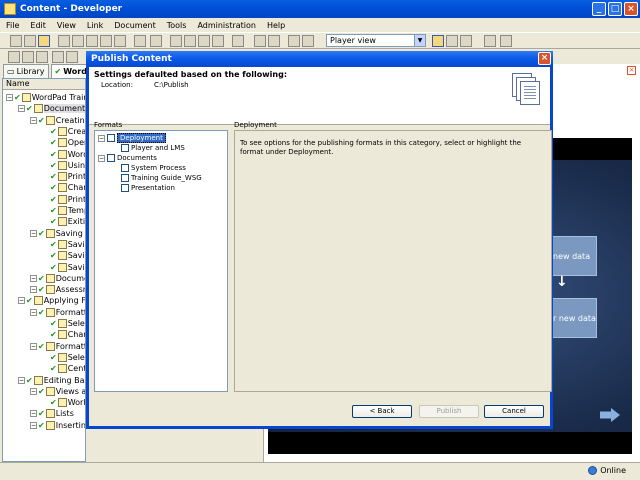 The image size is (640, 480). What do you see at coordinates (14, 57) in the screenshot?
I see `tool-a-icon` at bounding box center [14, 57].